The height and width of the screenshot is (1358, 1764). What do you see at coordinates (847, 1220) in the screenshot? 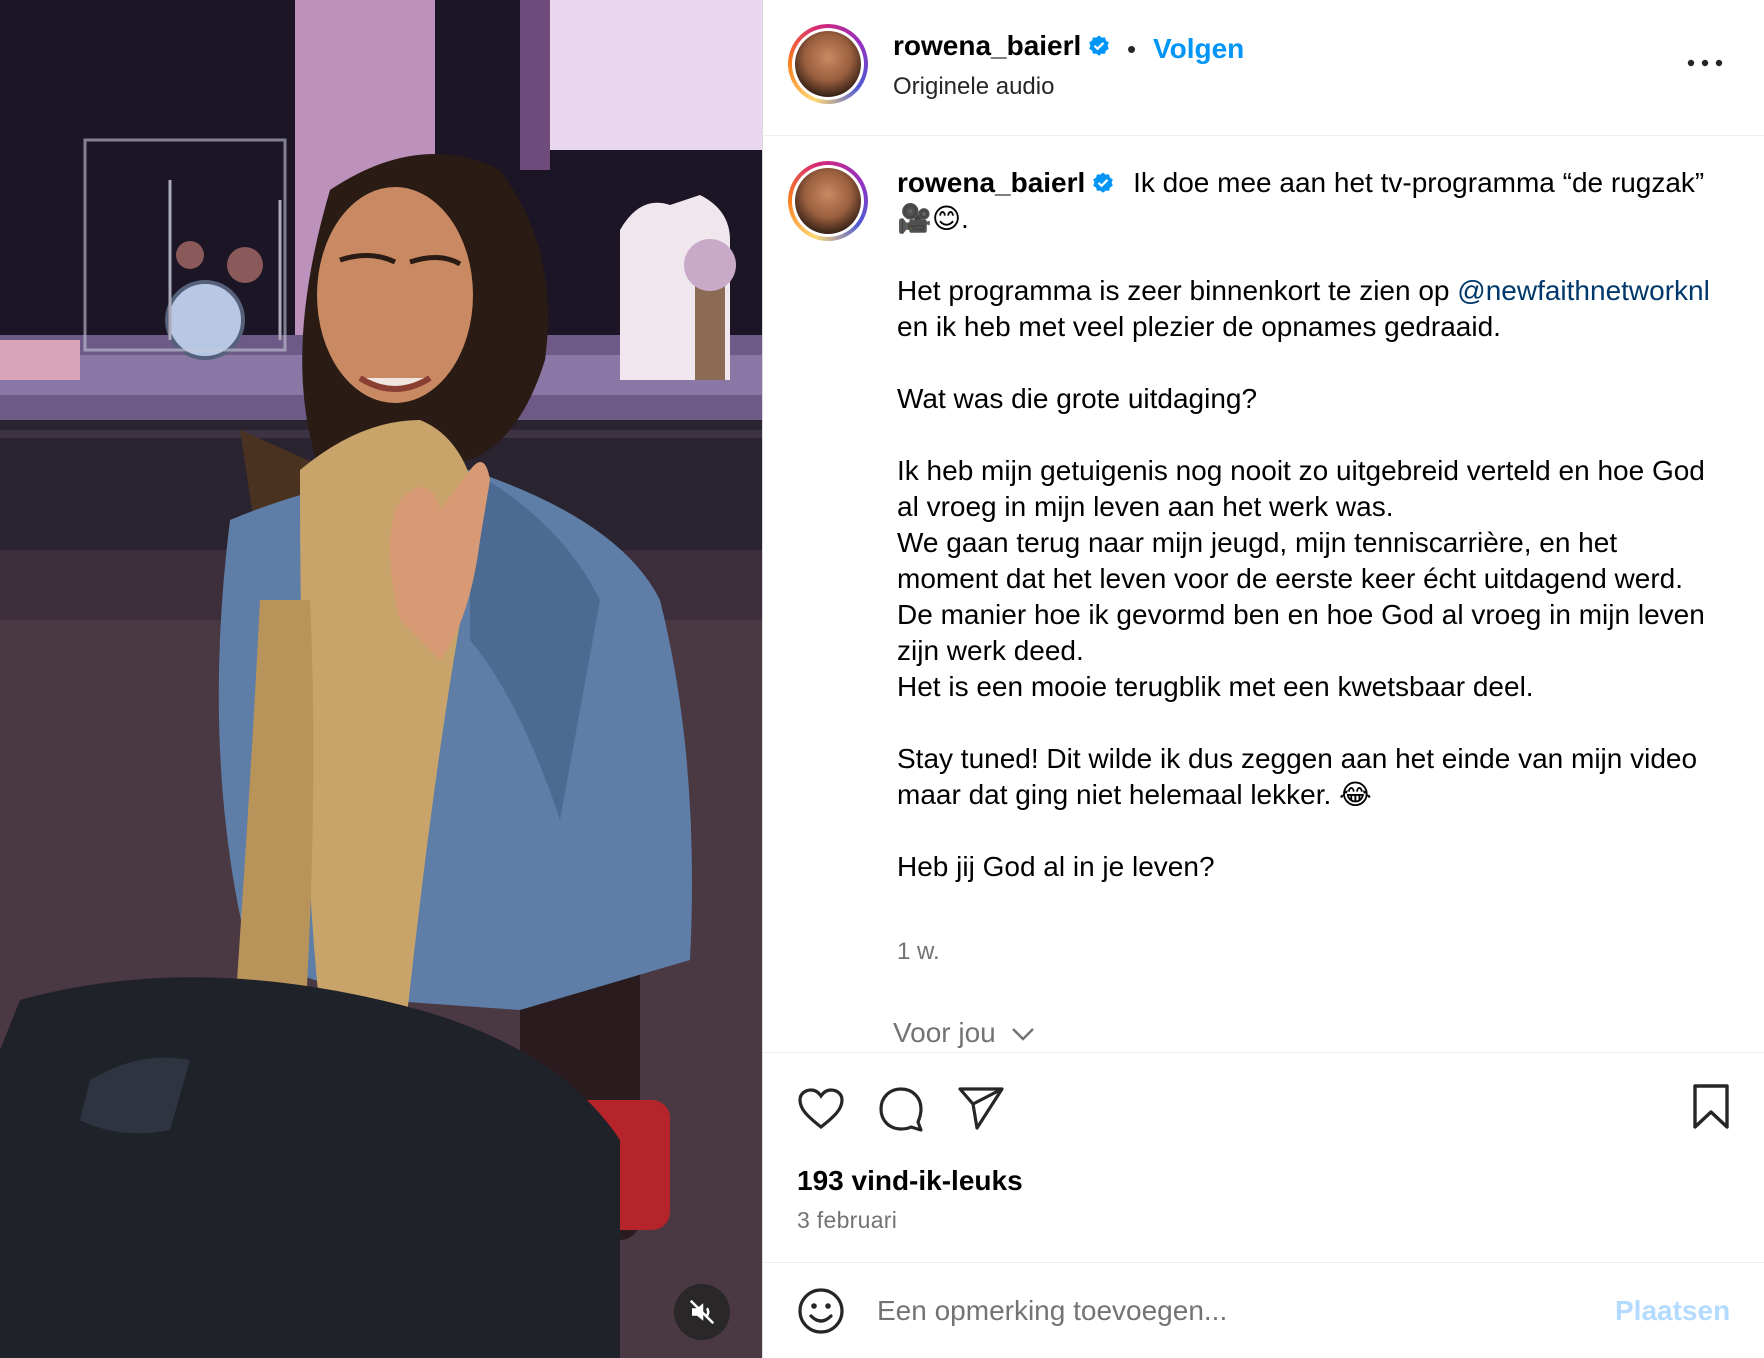
I see `post-date: 3 februari` at bounding box center [847, 1220].